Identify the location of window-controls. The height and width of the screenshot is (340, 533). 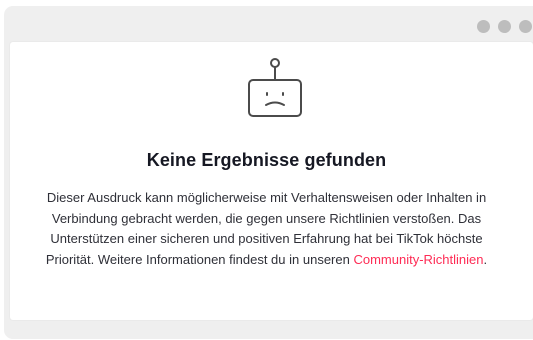
(504, 26).